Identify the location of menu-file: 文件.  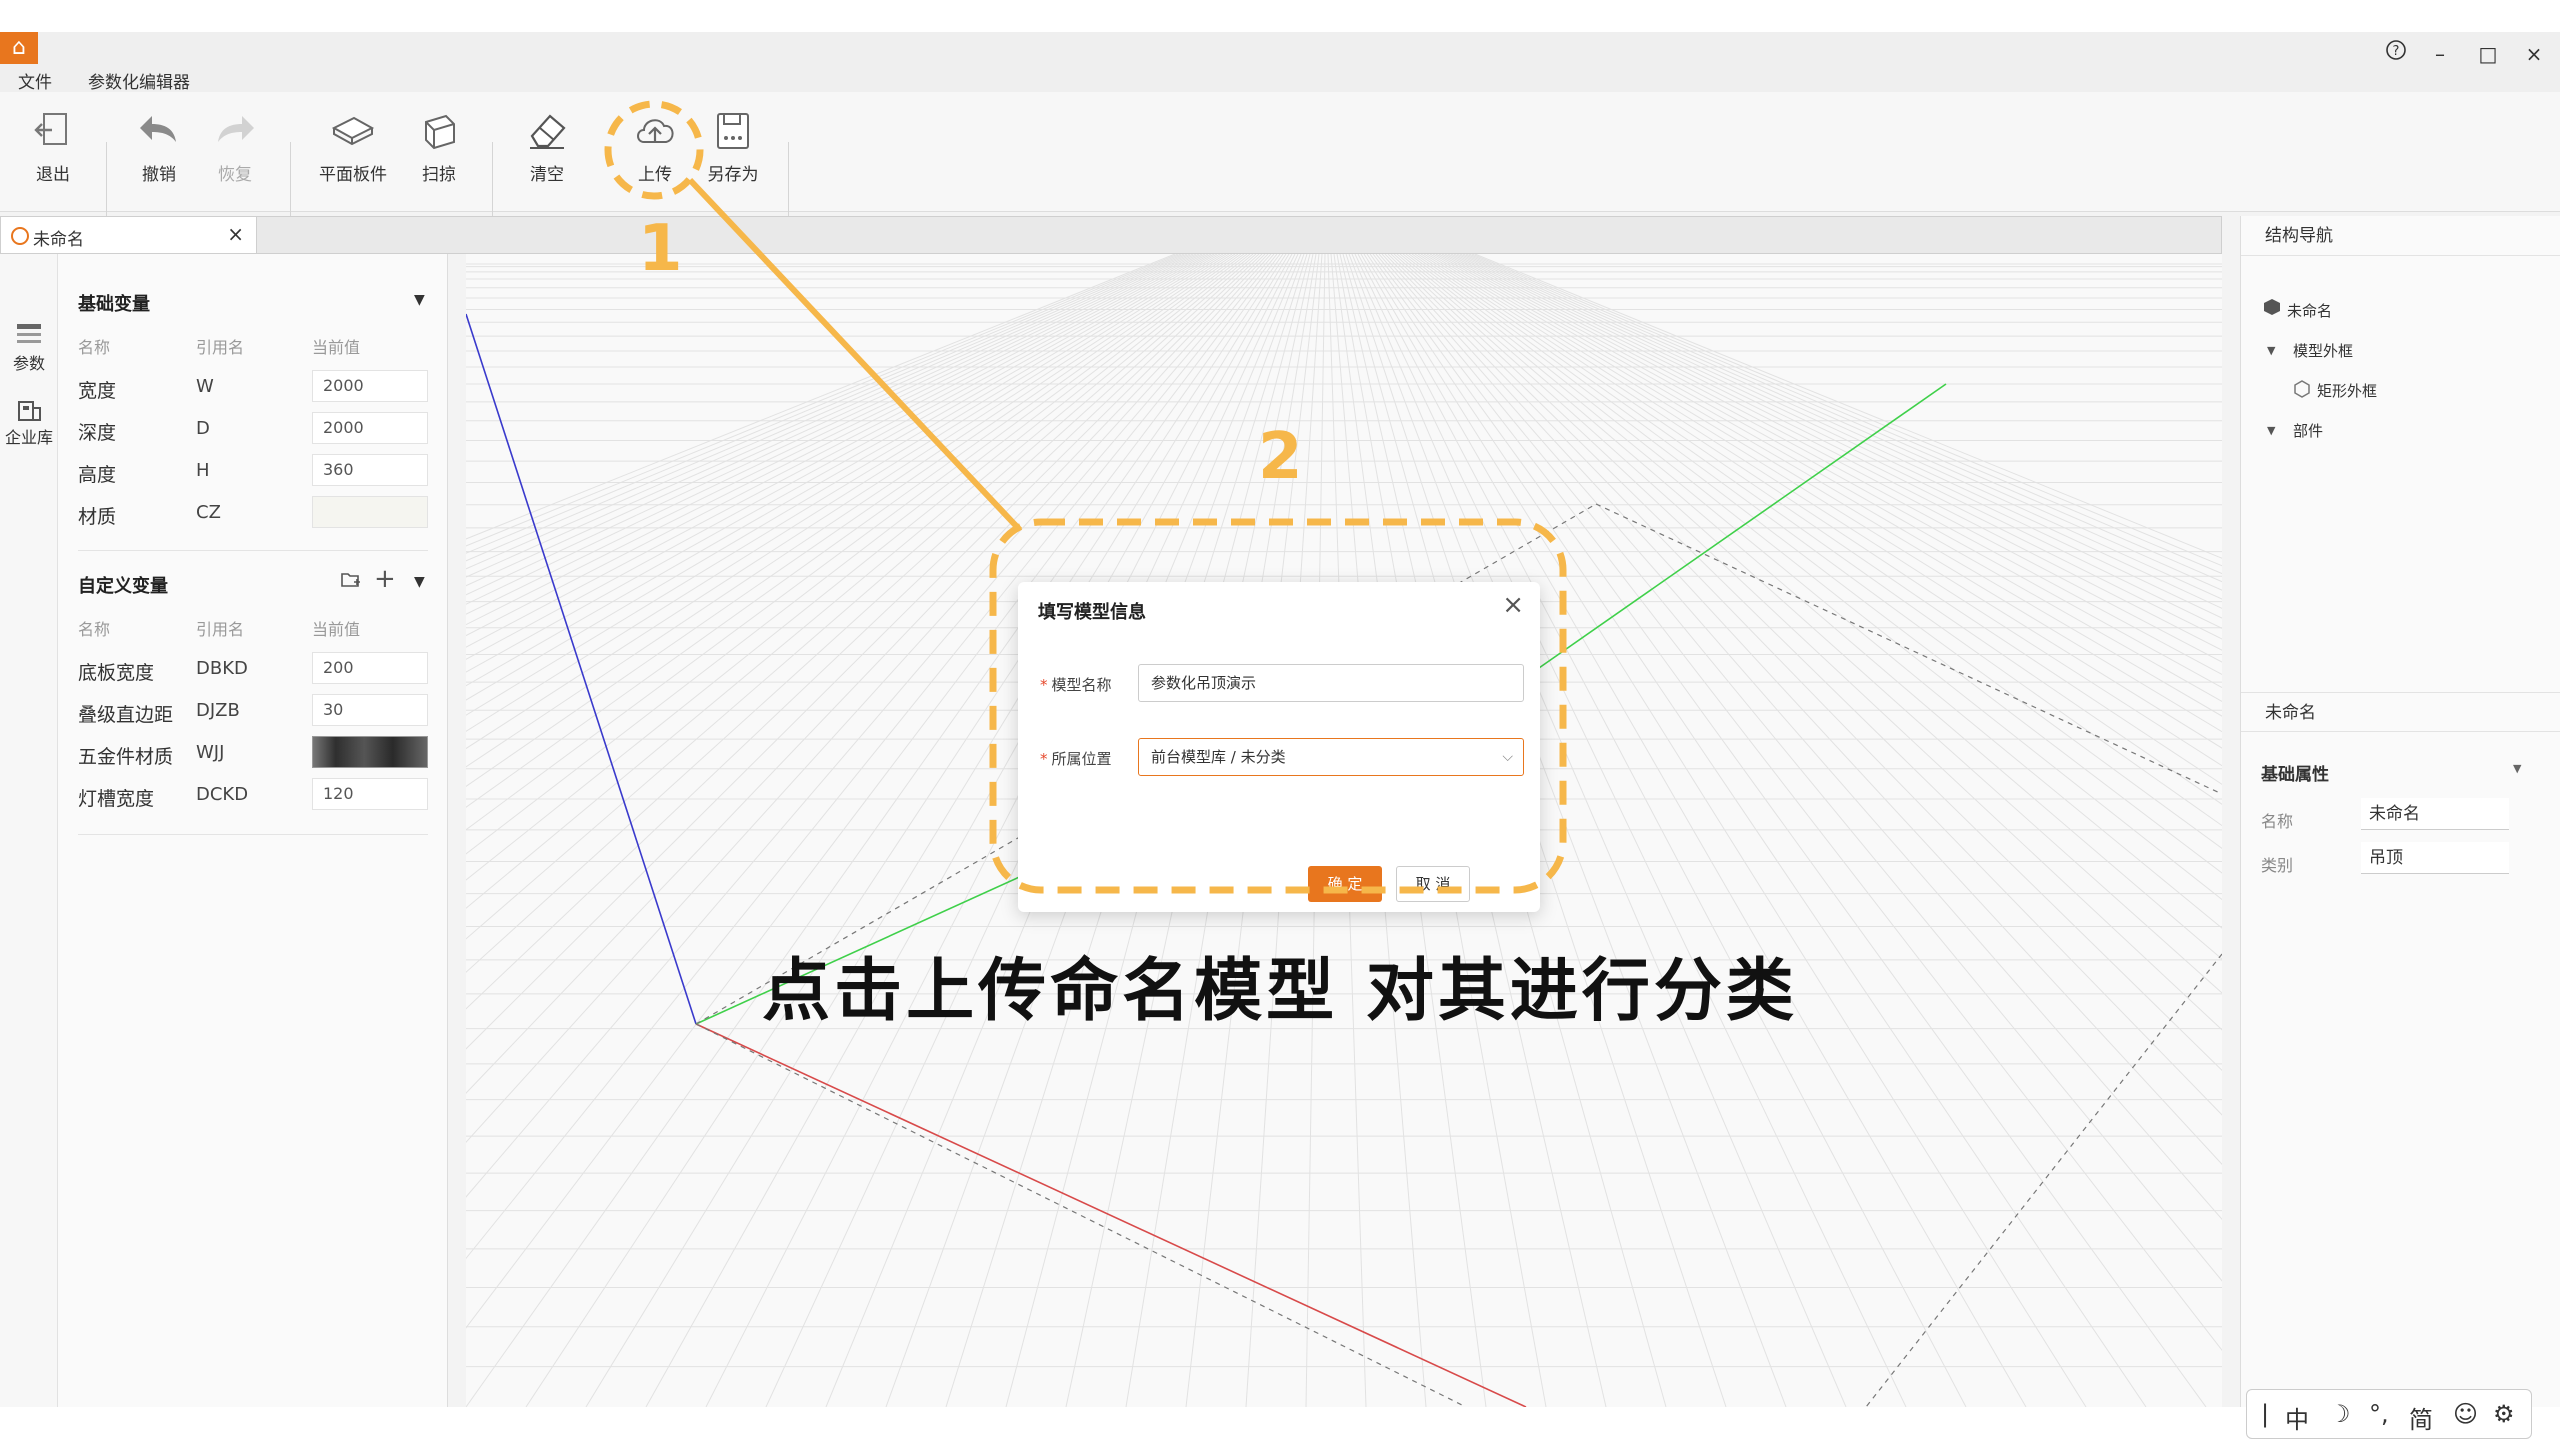
(35, 80).